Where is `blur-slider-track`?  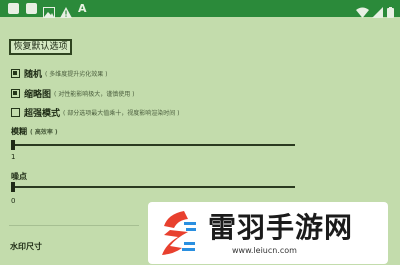
blur-slider-track is located at coordinates (153, 145).